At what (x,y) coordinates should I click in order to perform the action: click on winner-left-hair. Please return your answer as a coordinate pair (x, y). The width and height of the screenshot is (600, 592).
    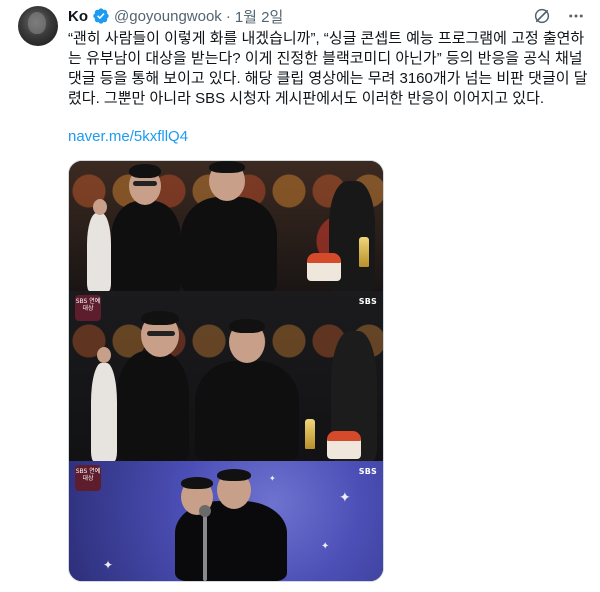
    Looking at the image, I should click on (160, 318).